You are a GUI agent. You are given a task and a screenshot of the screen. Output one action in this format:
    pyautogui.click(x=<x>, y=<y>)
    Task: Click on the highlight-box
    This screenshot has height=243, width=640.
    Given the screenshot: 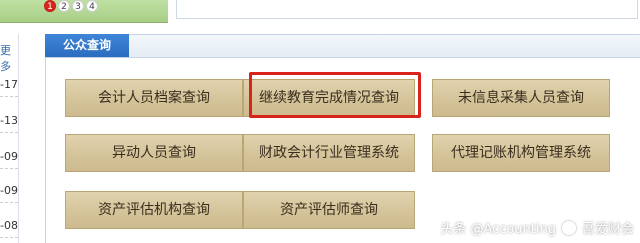 What is the action you would take?
    pyautogui.click(x=335, y=95)
    